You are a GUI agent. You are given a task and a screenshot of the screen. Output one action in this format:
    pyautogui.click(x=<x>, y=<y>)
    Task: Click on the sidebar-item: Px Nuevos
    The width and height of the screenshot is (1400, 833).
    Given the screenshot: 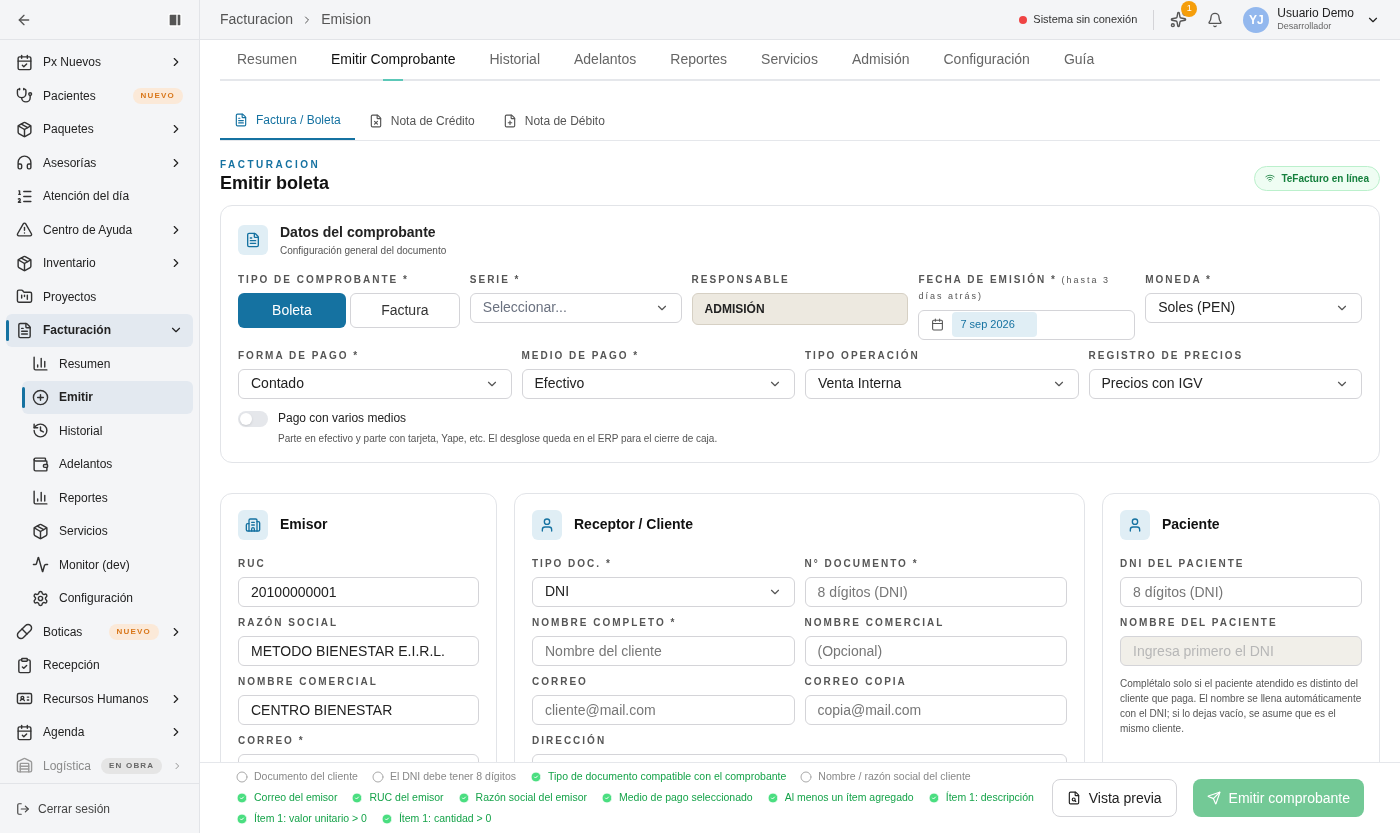 What is the action you would take?
    pyautogui.click(x=99, y=62)
    